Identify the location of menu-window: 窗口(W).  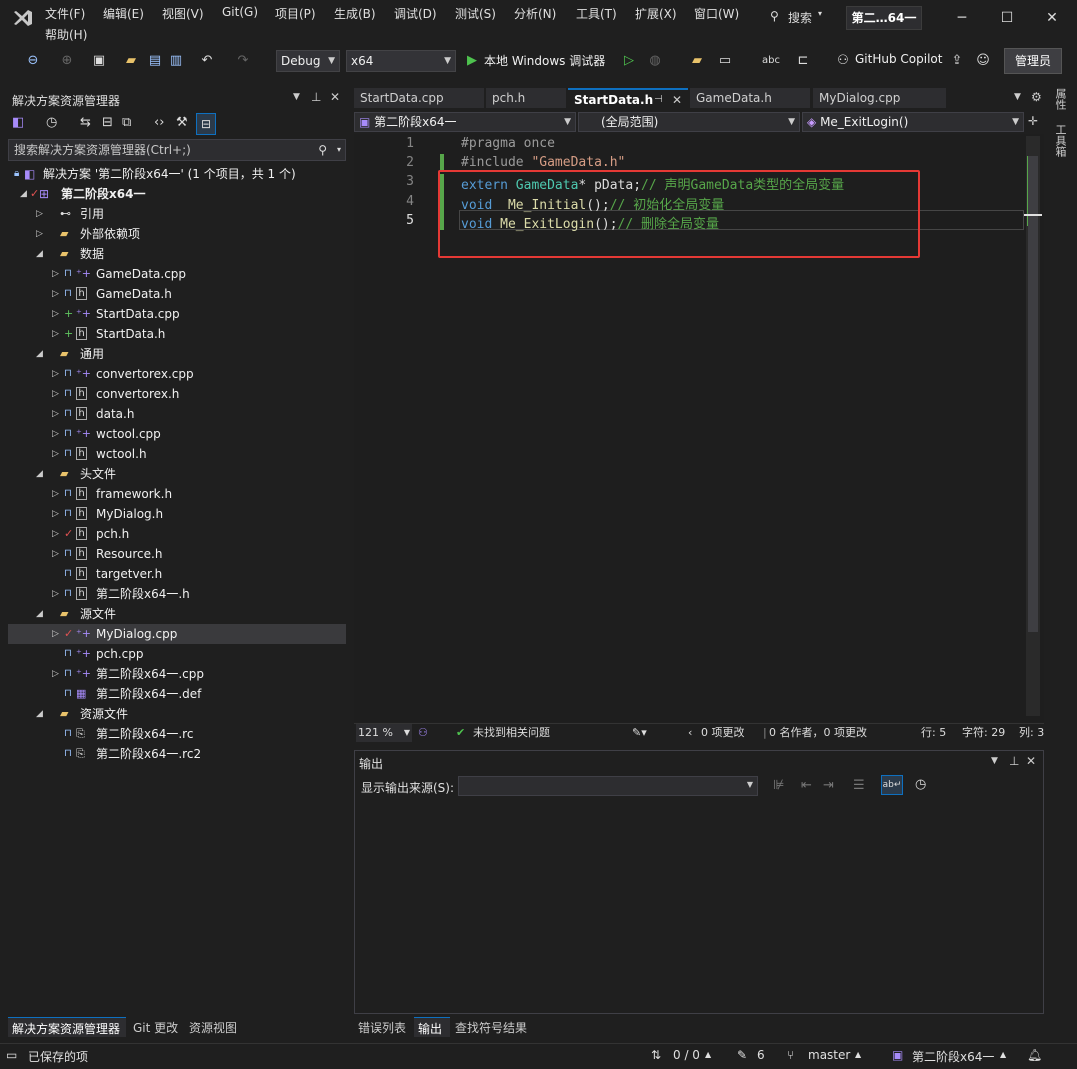
(716, 13).